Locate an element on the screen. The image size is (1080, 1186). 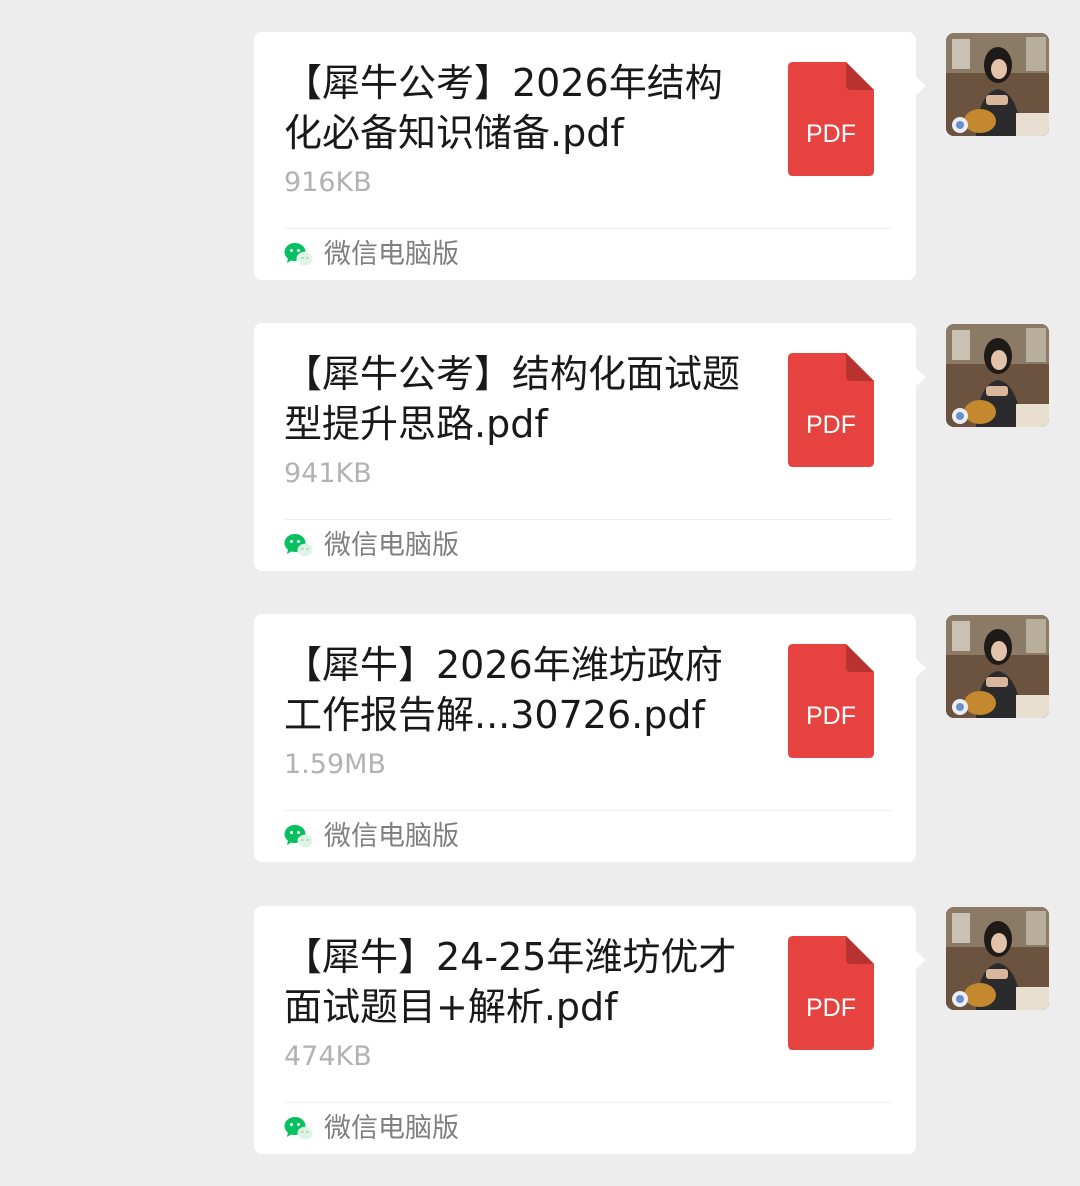
file-card: 【犀牛公考】2026年结构化必备知识储备.pdf 916KB PDF 微信电脑版 is located at coordinates (590, 156).